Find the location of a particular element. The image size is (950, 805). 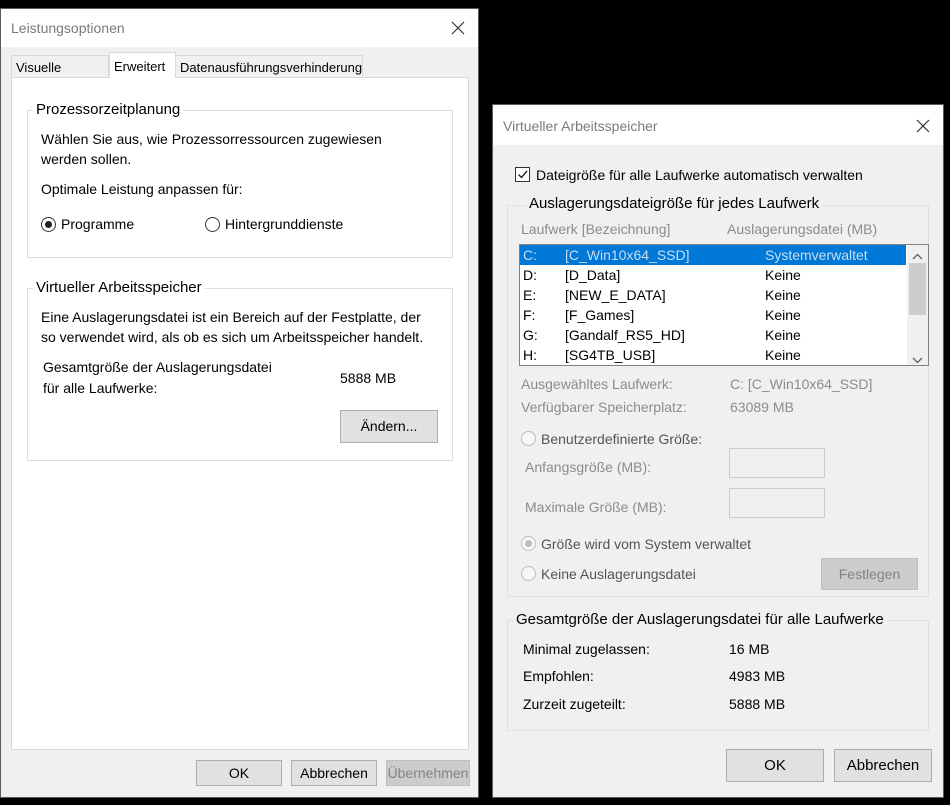

set-button: Festlegen is located at coordinates (869, 574).